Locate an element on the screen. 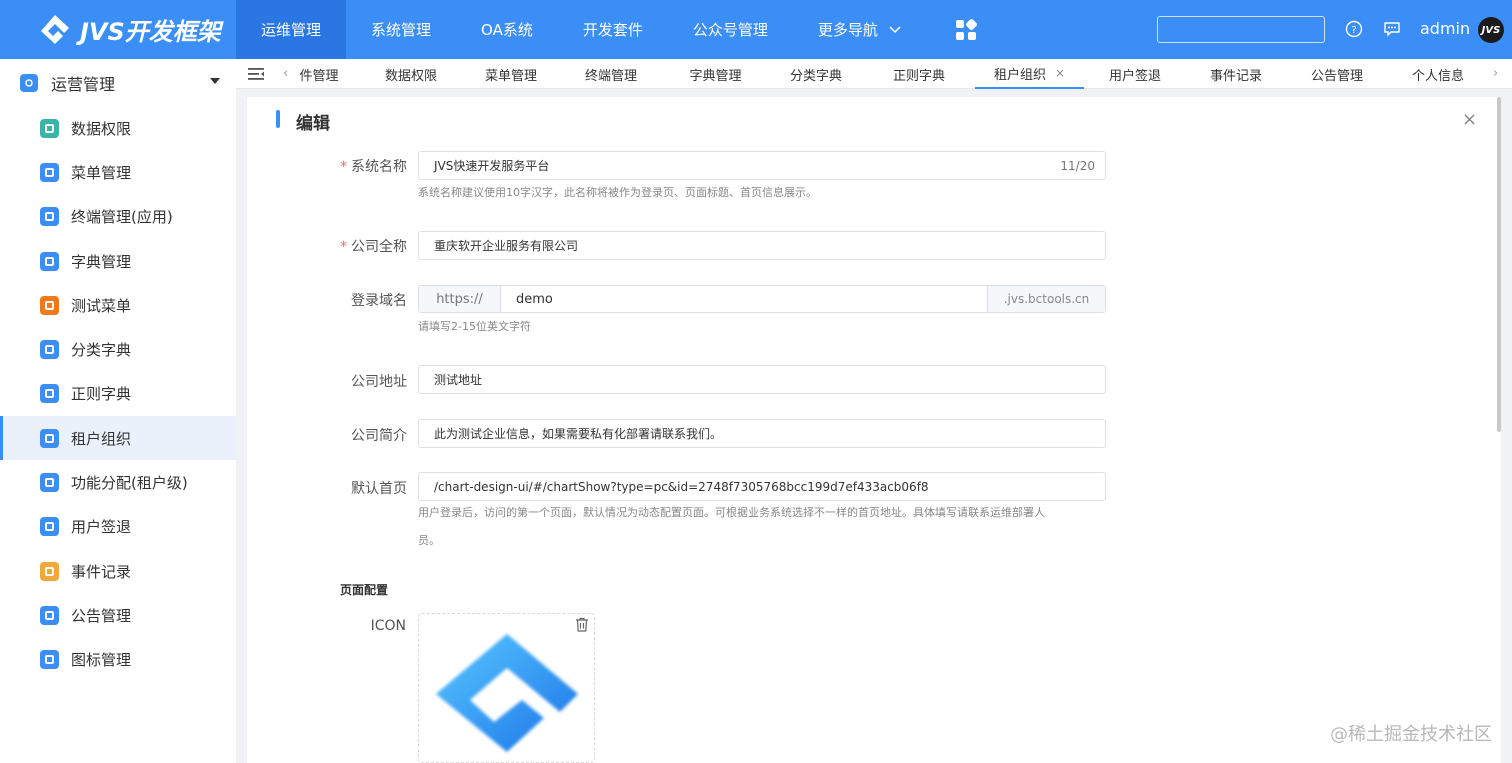 The height and width of the screenshot is (763, 1512). sidebar-item: 用户签退 is located at coordinates (118, 527).